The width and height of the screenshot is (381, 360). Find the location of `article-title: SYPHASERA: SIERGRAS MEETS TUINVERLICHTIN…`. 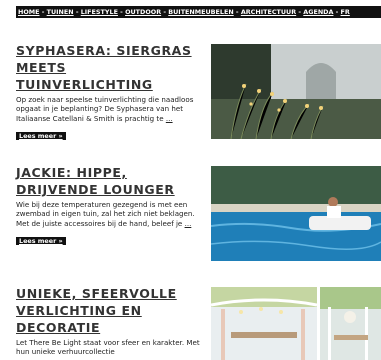

article-title: SYPHASERA: SIERGRAS MEETS TUINVERLICHTIN… is located at coordinates (111, 67).